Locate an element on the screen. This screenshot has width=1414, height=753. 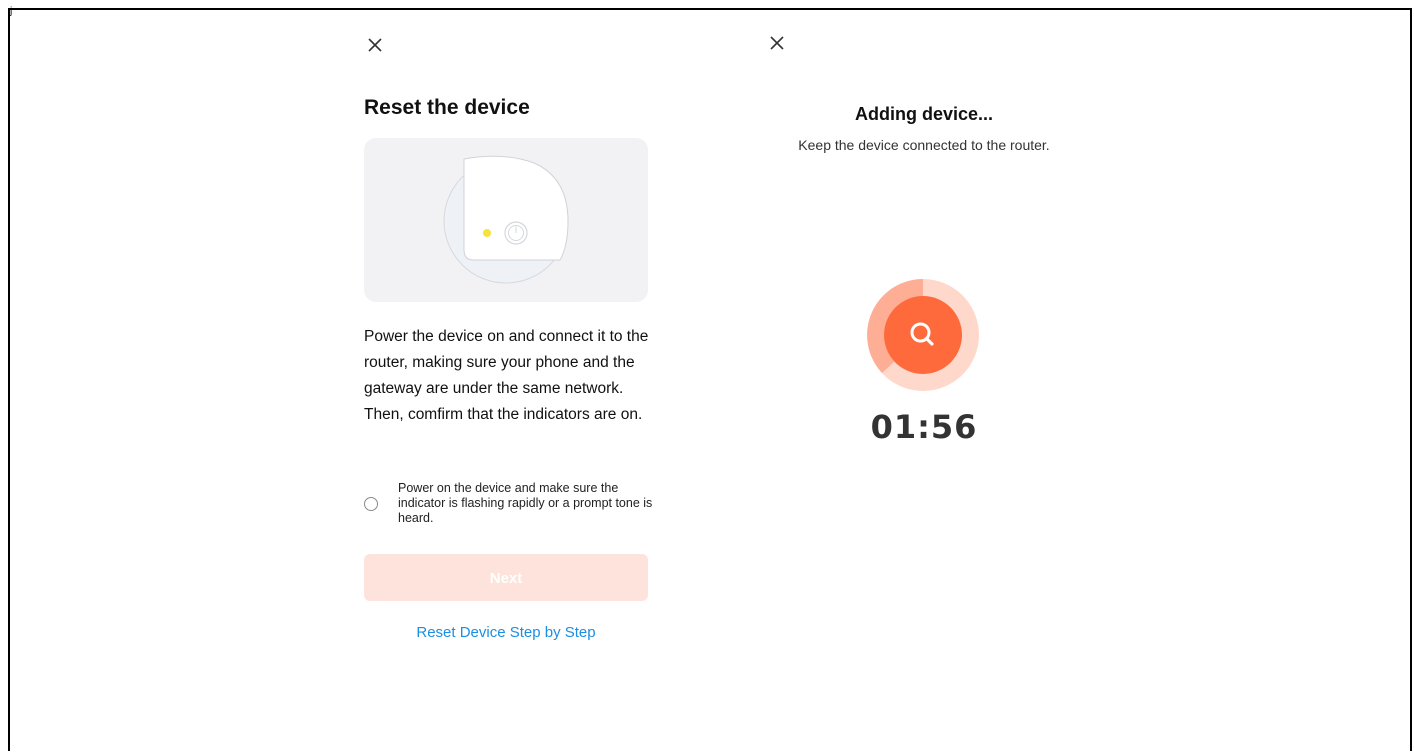
countdown-timer: 01:56 is located at coordinates (924, 427).